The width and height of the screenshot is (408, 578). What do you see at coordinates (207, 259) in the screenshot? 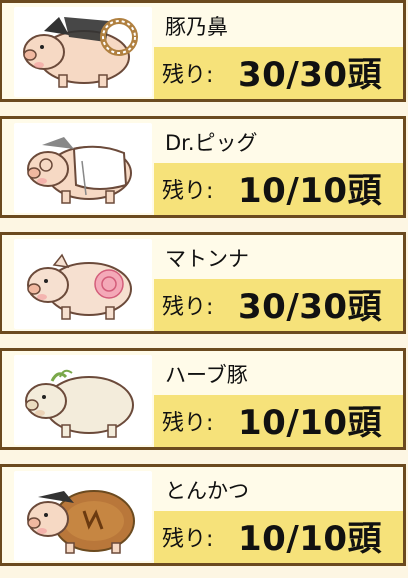
I see `pig-name: マトンナ` at bounding box center [207, 259].